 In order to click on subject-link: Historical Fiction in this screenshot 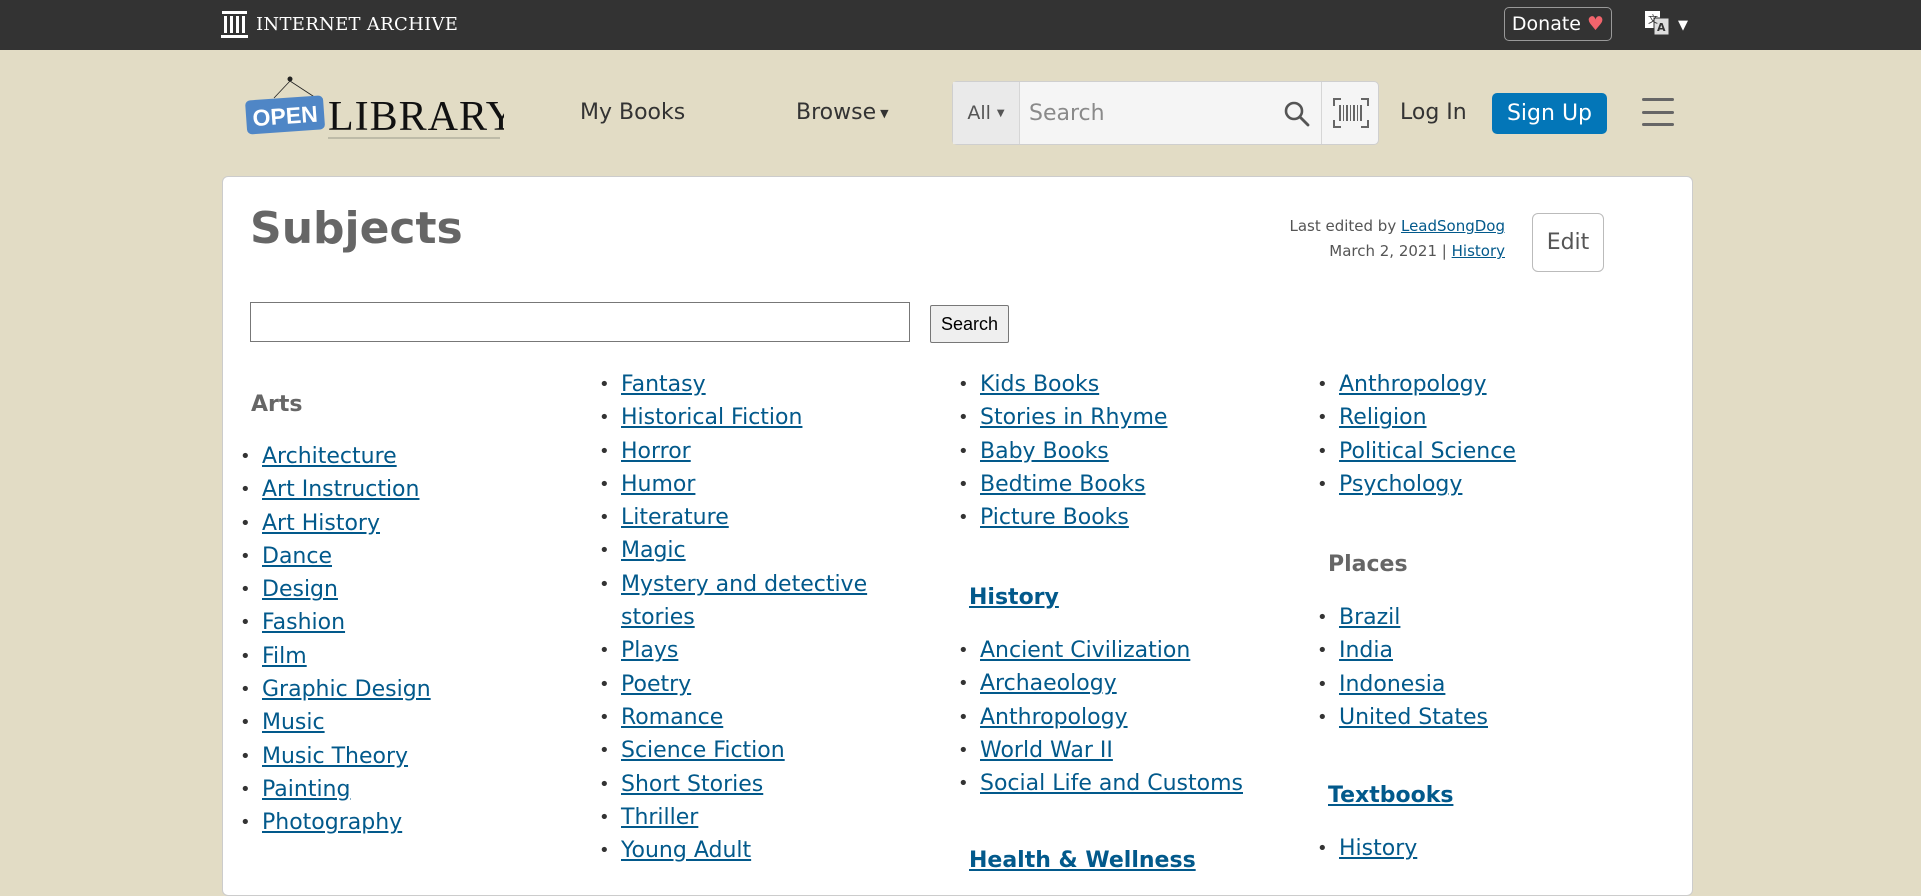, I will do `click(711, 417)`.